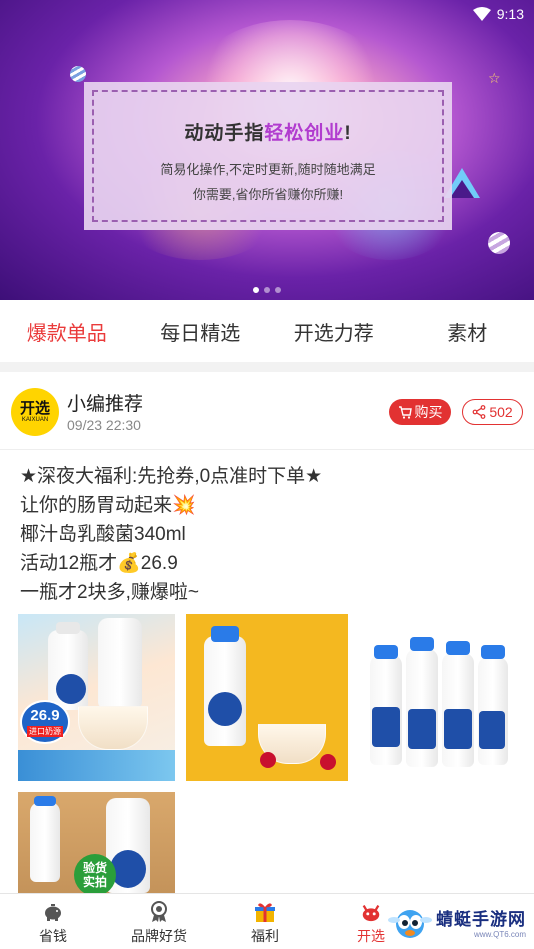 Image resolution: width=534 pixels, height=949 pixels. I want to click on image-footer-strip, so click(96, 765).